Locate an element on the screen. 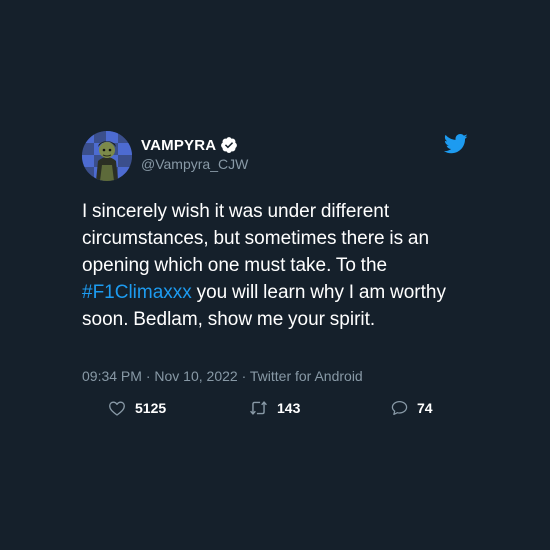  tweet-client: Twitter for Android is located at coordinates (306, 376).